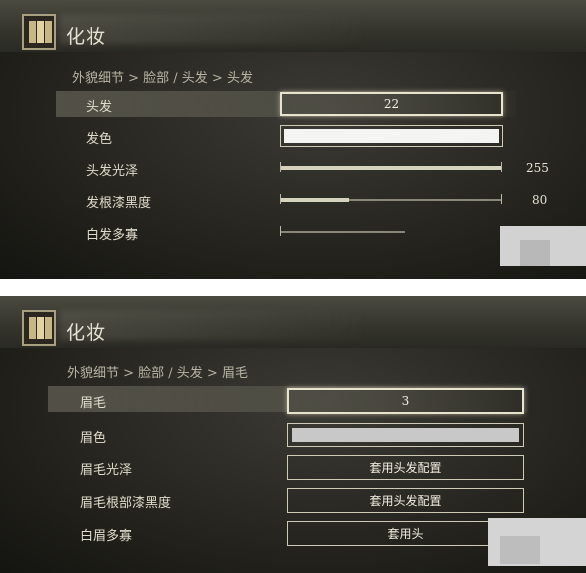 This screenshot has width=586, height=573. I want to click on eyebrow-root-darkness-label: 眉毛根部漆黑度, so click(126, 503).